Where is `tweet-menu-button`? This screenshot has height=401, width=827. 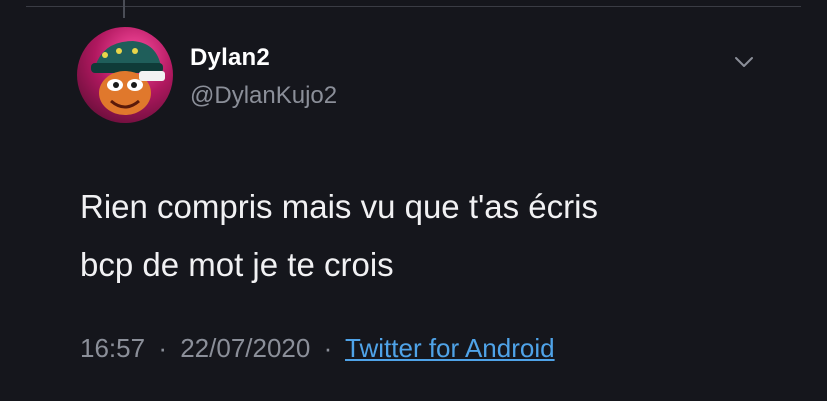 tweet-menu-button is located at coordinates (744, 62).